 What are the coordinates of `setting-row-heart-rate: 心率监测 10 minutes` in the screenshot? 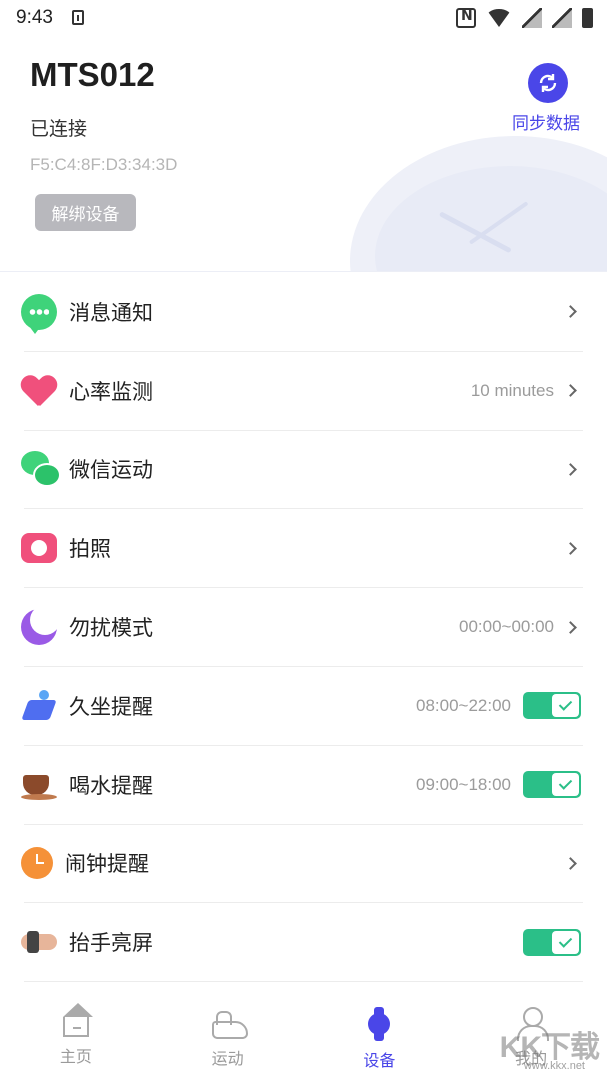 It's located at (303, 391).